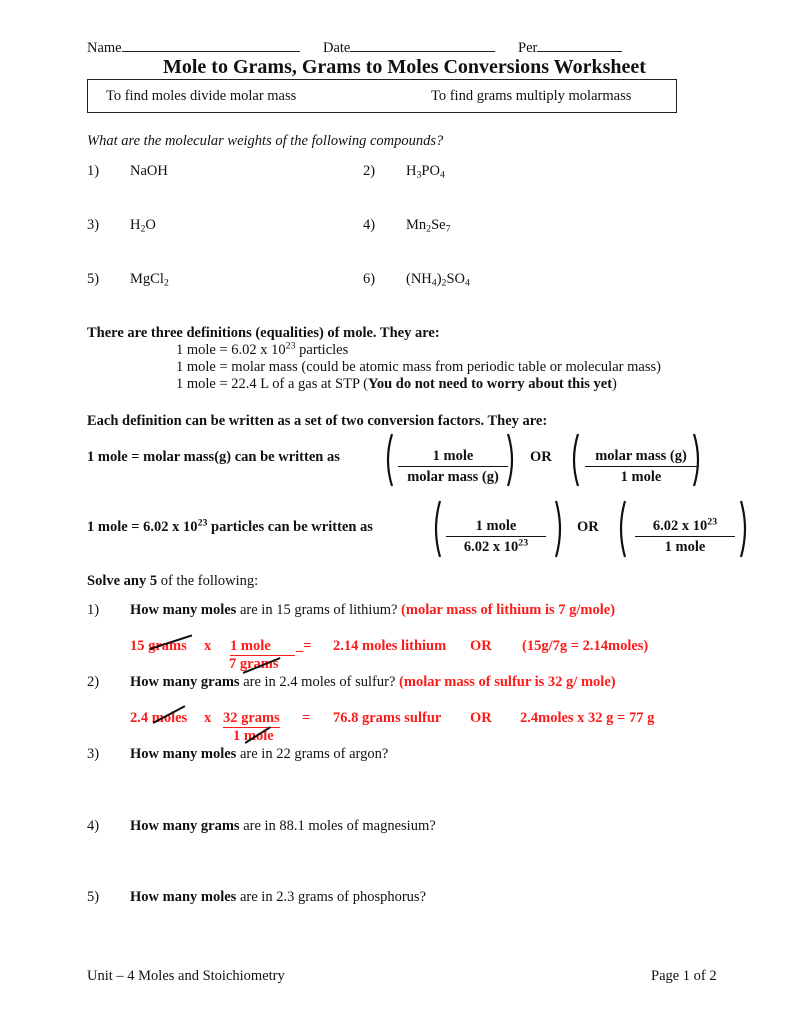  What do you see at coordinates (587, 718) in the screenshot?
I see `answer-2-alt: 2.4moles x 32 g = 77 g` at bounding box center [587, 718].